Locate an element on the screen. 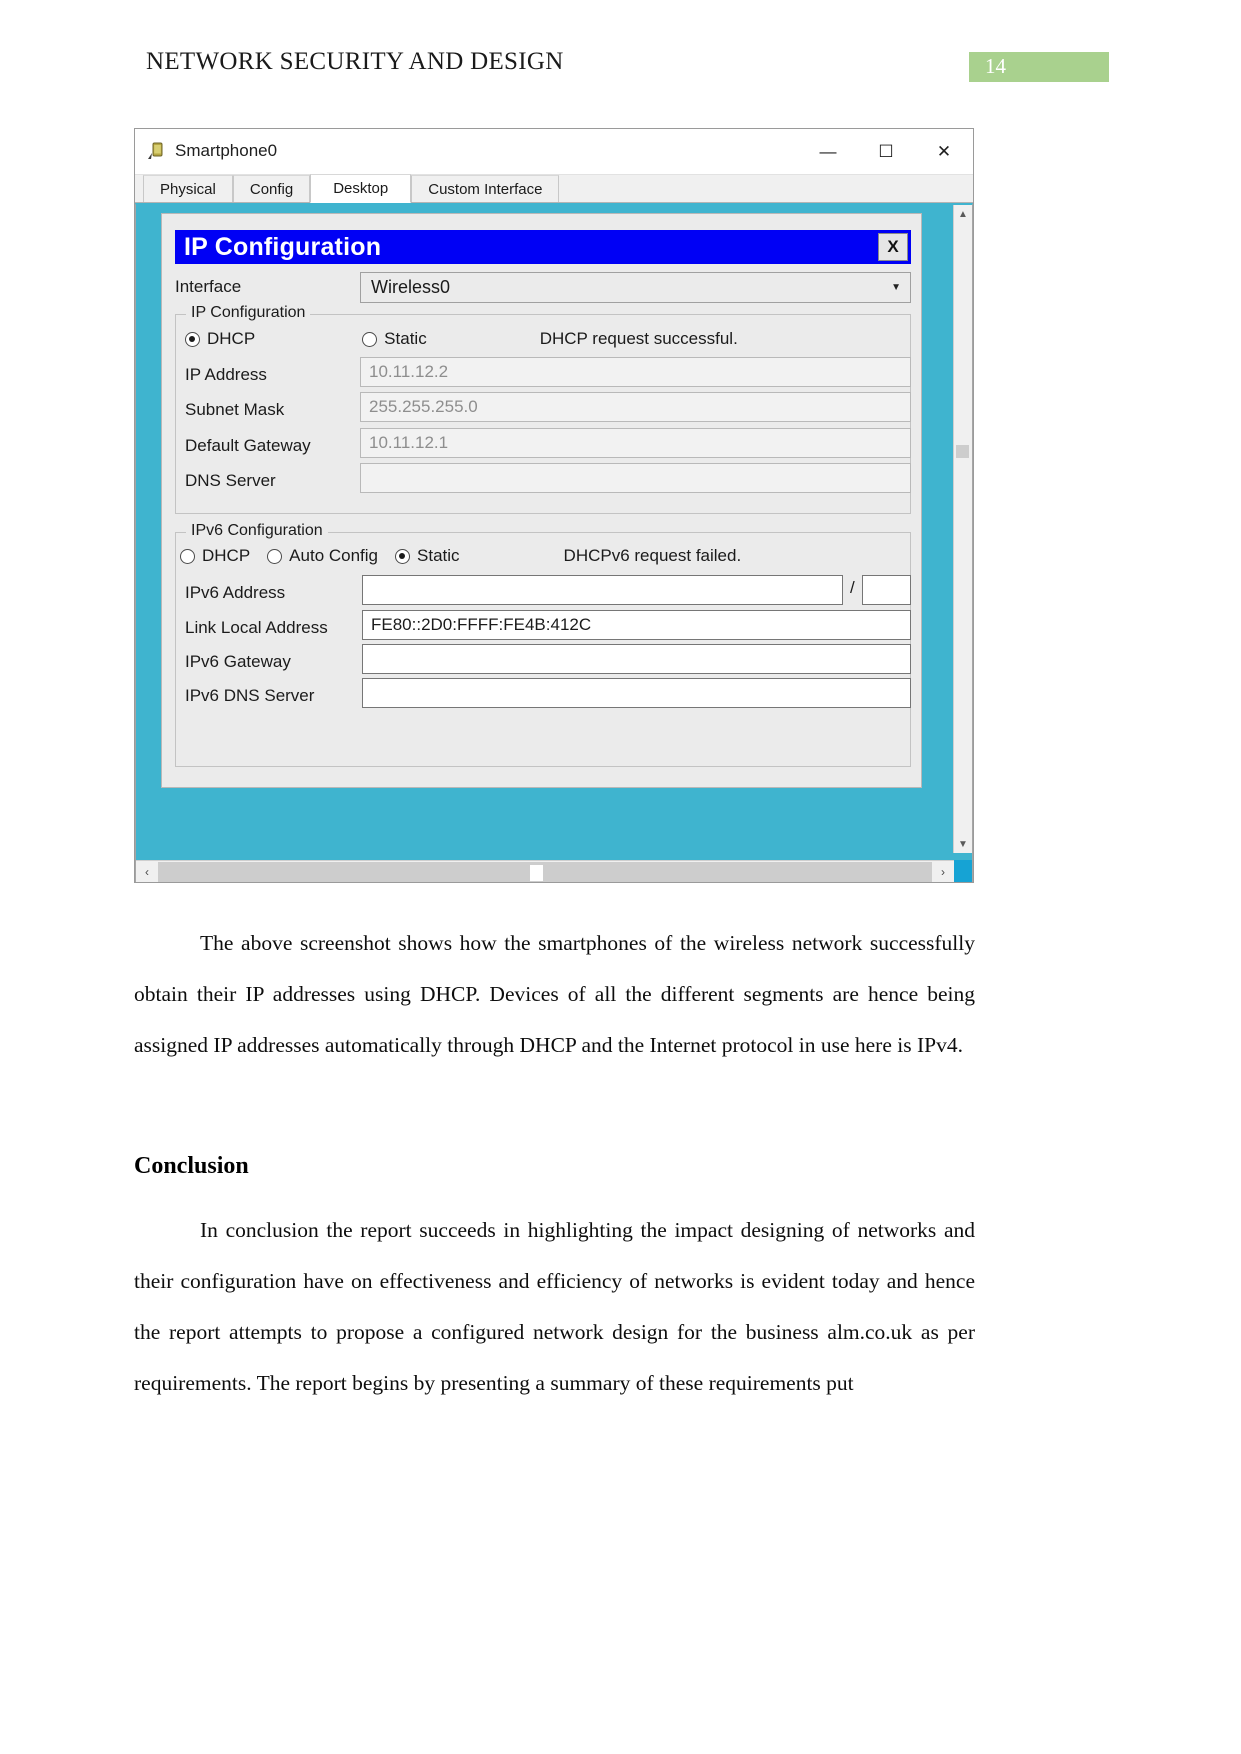  running-head: NETWORK SECURITY AND DESIGN is located at coordinates (355, 61).